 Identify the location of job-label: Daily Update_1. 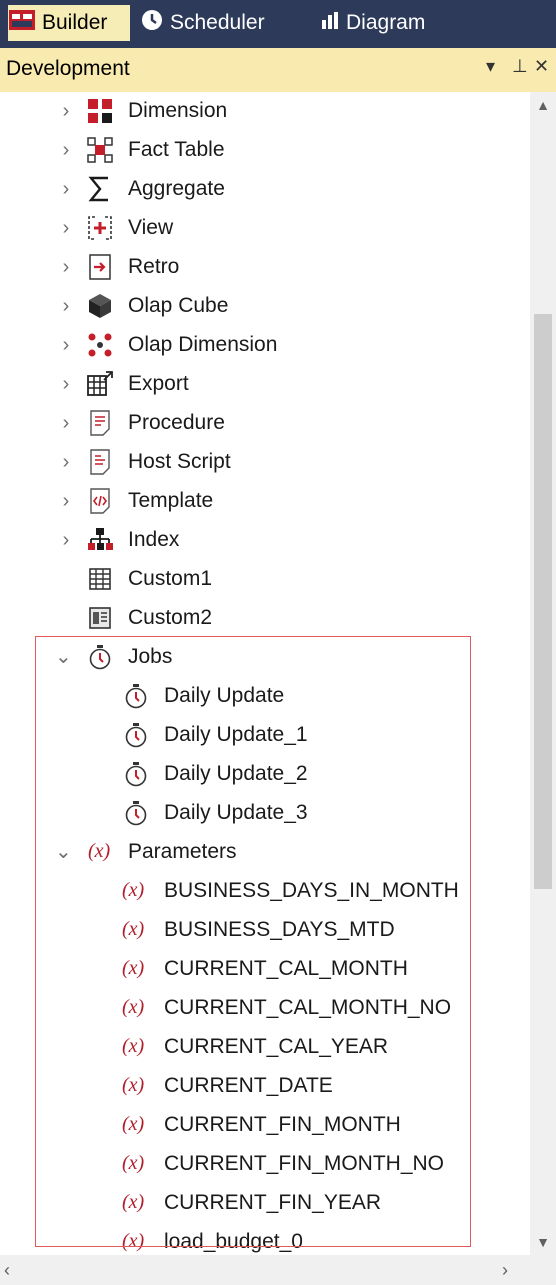
(236, 734).